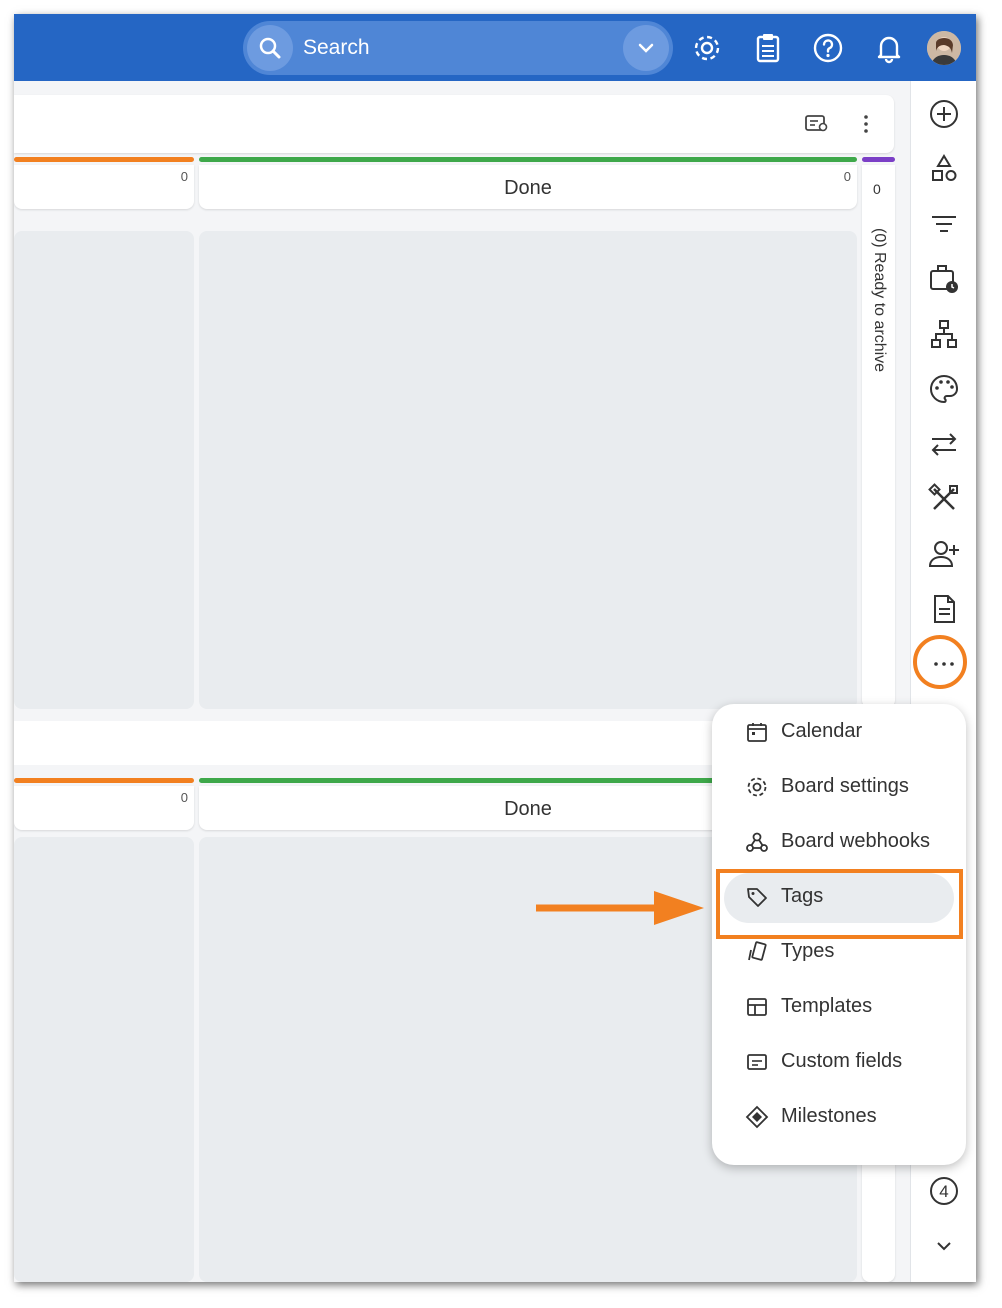  I want to click on top-bar: Search, so click(495, 47).